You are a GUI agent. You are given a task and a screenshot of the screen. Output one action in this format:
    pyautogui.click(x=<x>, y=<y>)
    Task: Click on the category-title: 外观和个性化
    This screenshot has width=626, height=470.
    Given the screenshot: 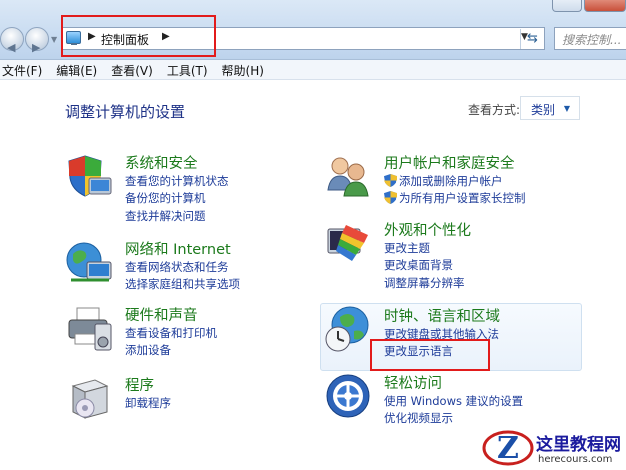 What is the action you would take?
    pyautogui.click(x=427, y=229)
    